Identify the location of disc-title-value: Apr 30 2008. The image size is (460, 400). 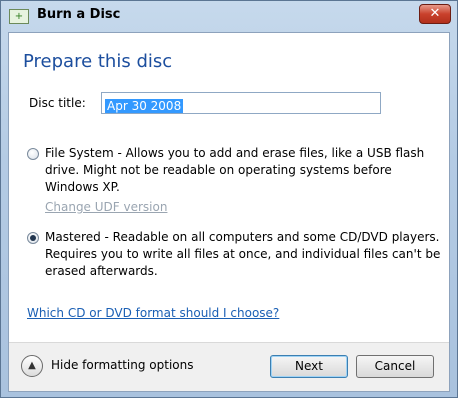
(144, 106).